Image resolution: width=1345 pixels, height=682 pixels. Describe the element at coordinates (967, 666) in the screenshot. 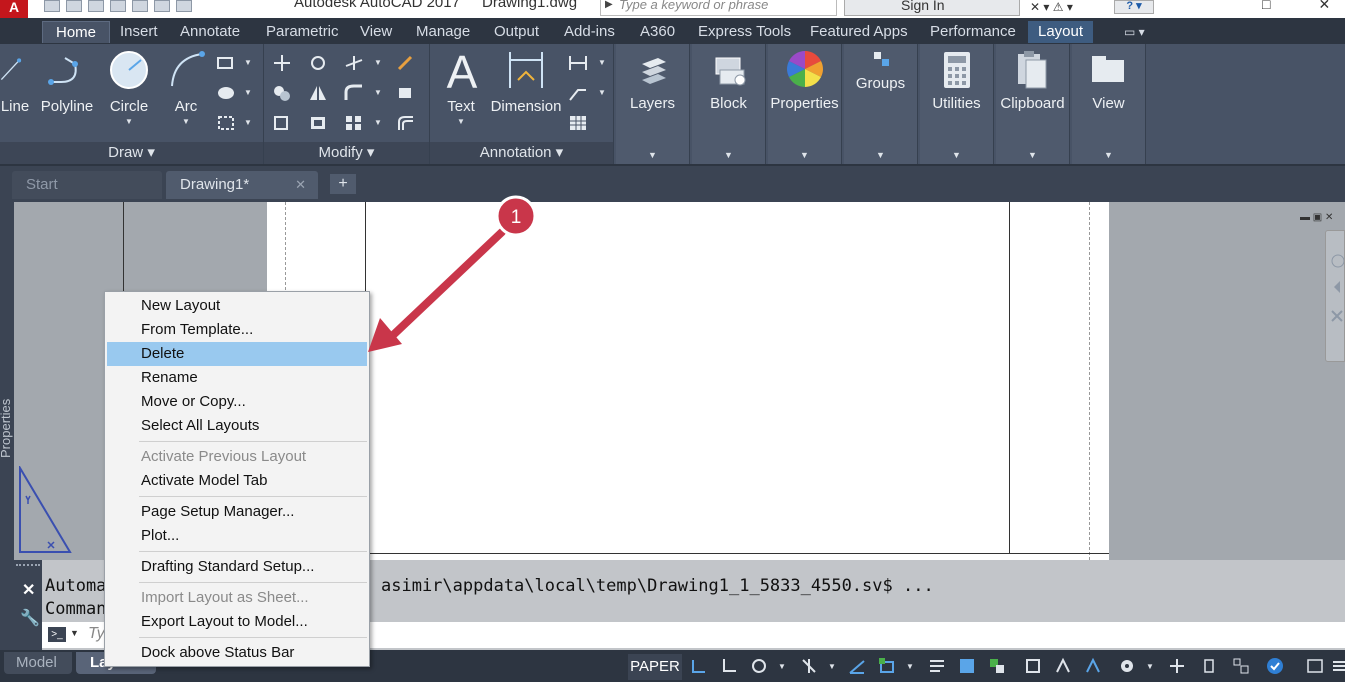

I see `transparency-icon` at that location.